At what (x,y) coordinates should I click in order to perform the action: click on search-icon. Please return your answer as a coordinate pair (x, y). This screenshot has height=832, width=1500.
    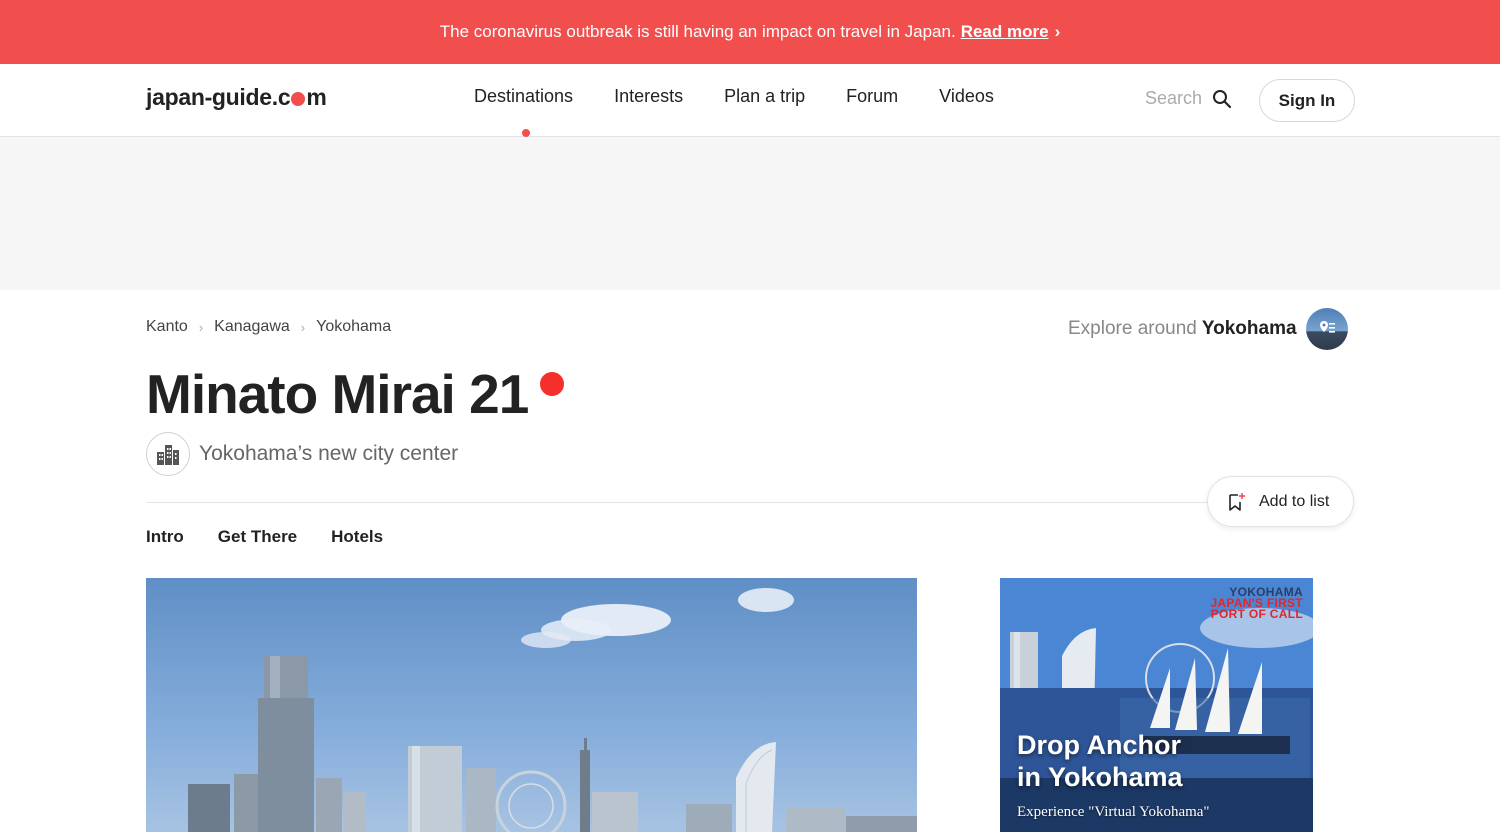
    Looking at the image, I should click on (1222, 99).